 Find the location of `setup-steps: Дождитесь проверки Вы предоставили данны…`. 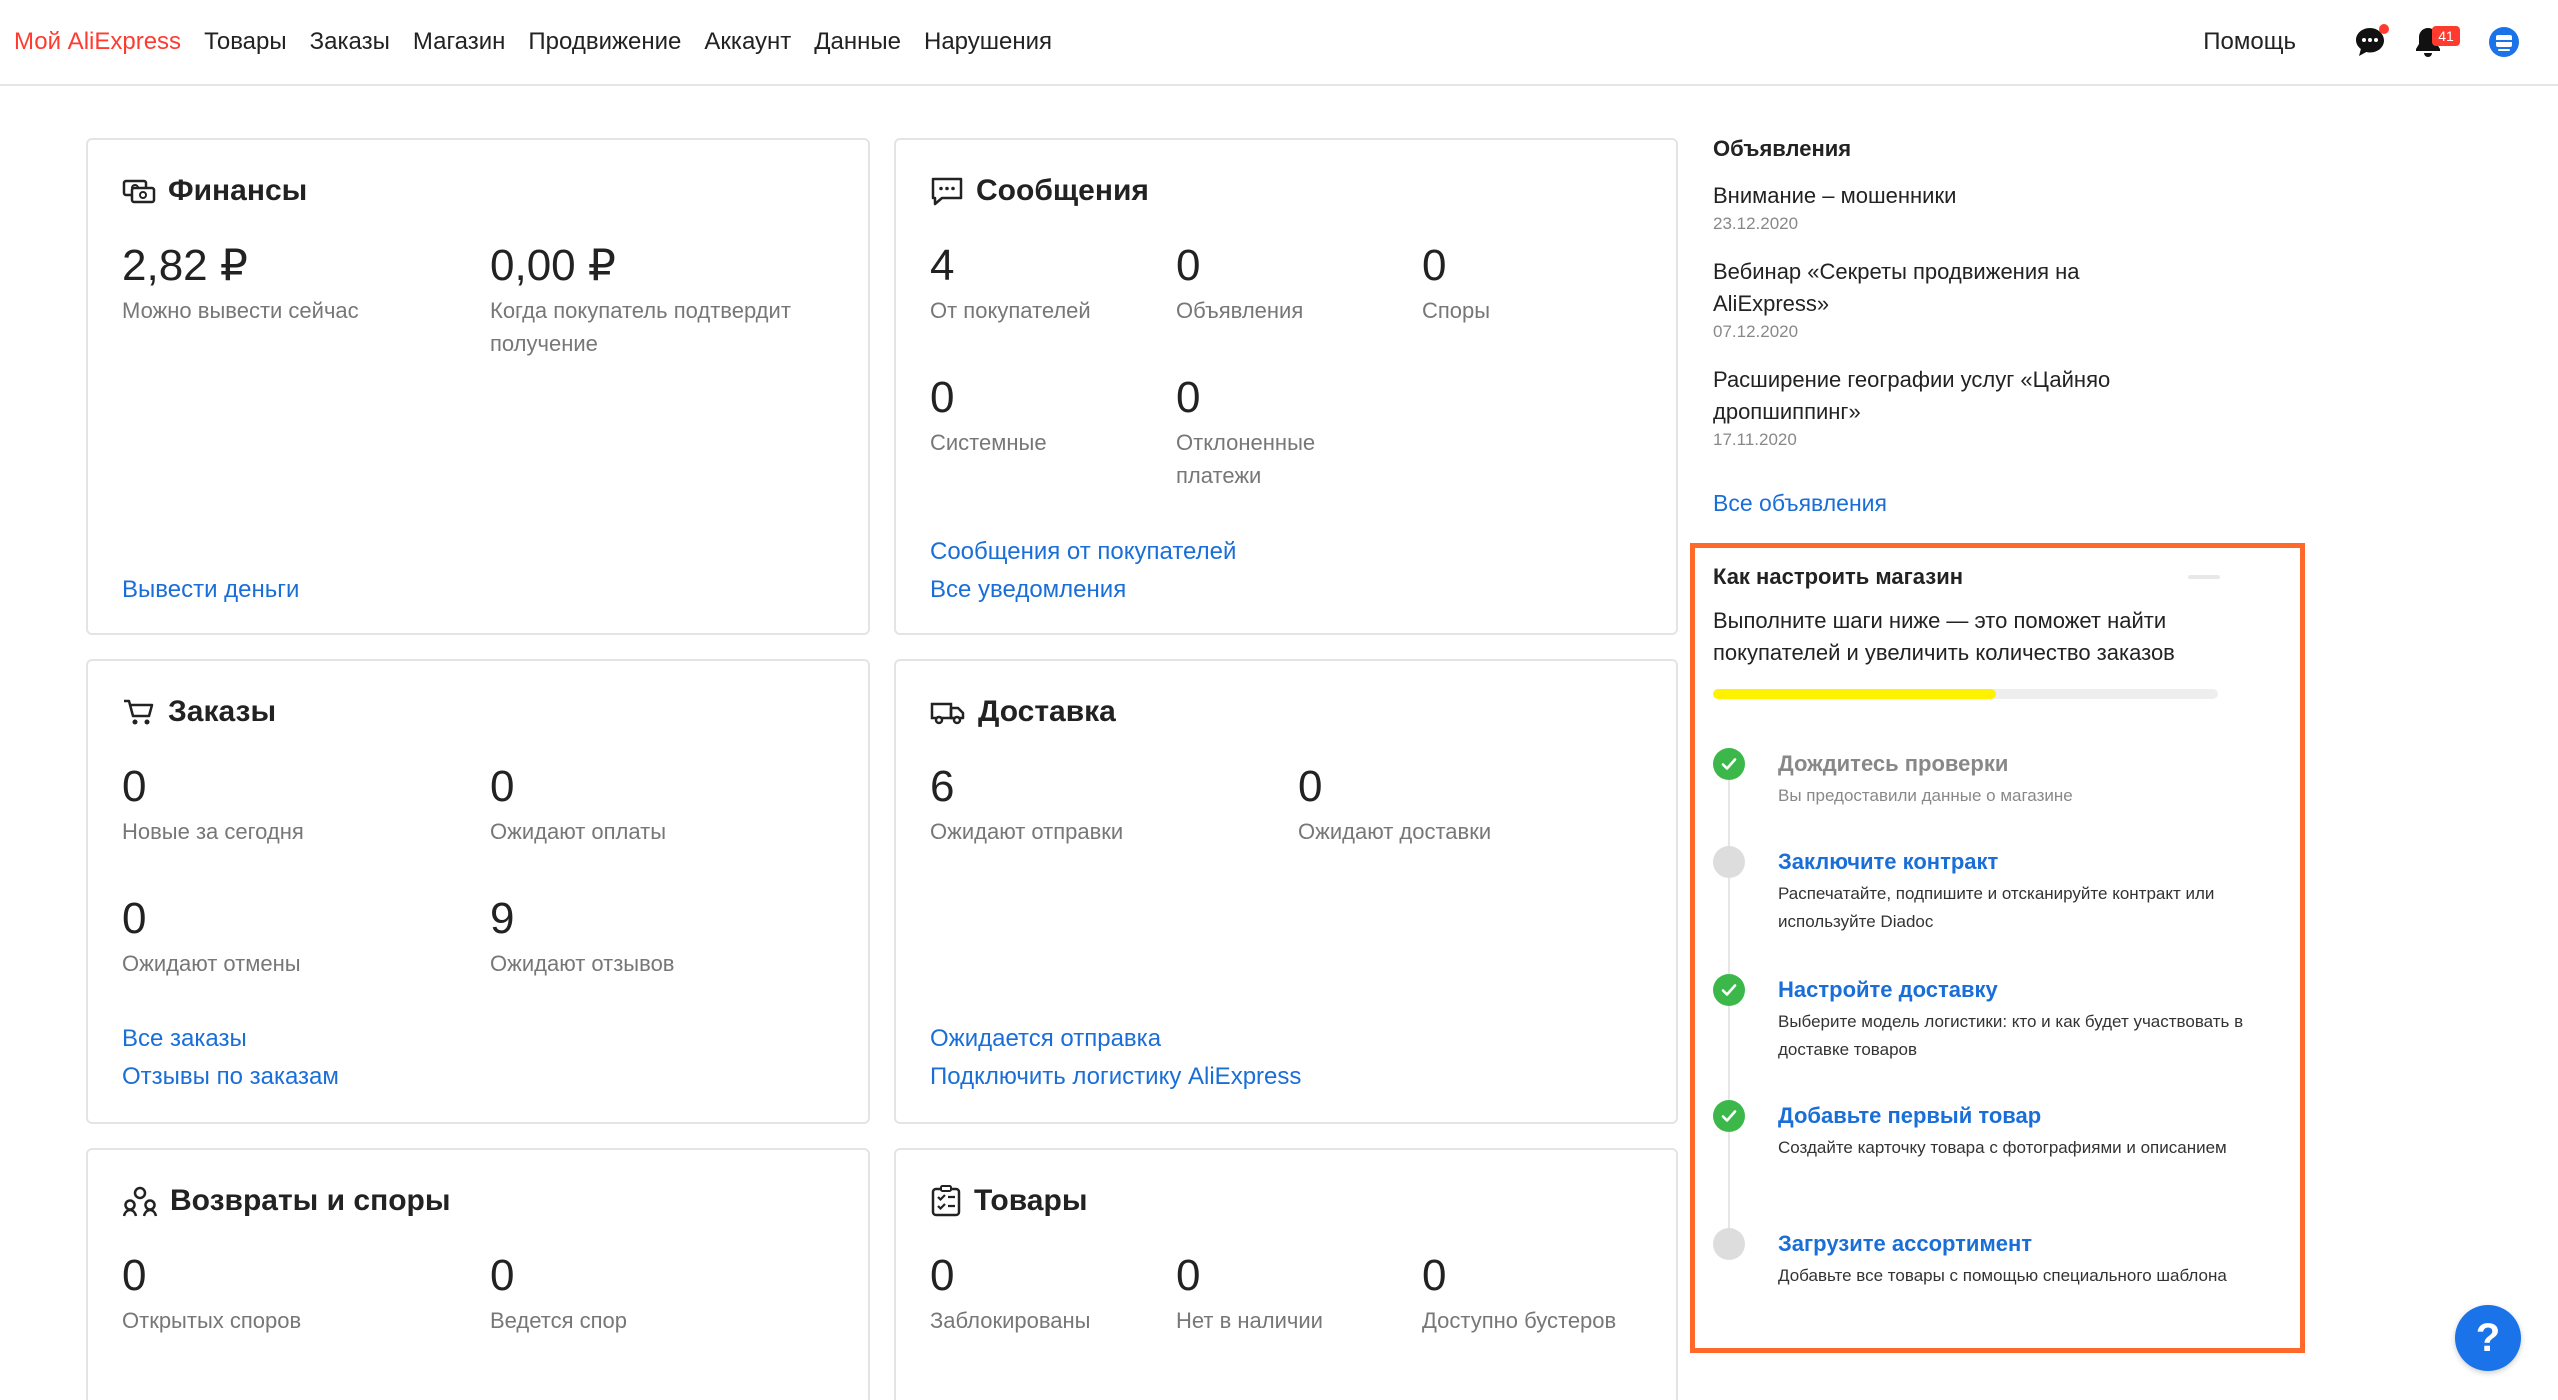

setup-steps: Дождитесь проверки Вы предоставили данны… is located at coordinates (1998, 1038).